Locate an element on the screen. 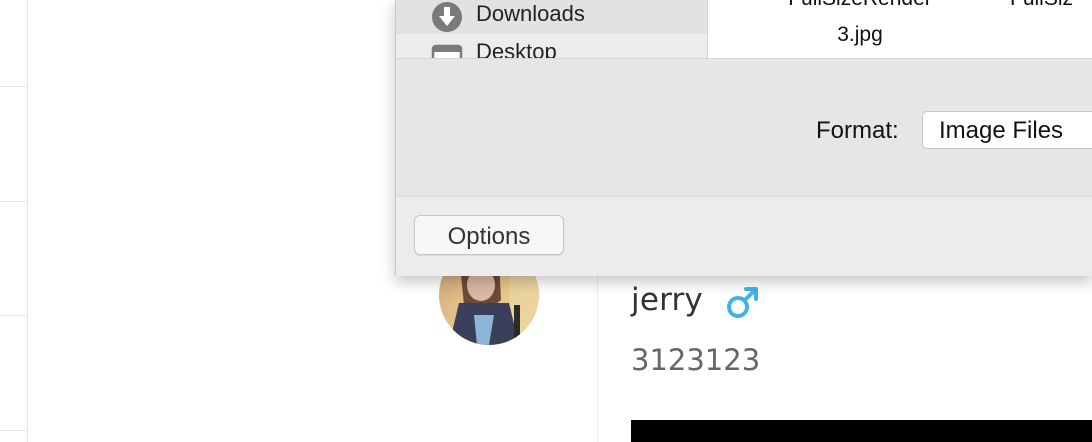  finder-sidebar: Downloads Desktop is located at coordinates (552, 29).